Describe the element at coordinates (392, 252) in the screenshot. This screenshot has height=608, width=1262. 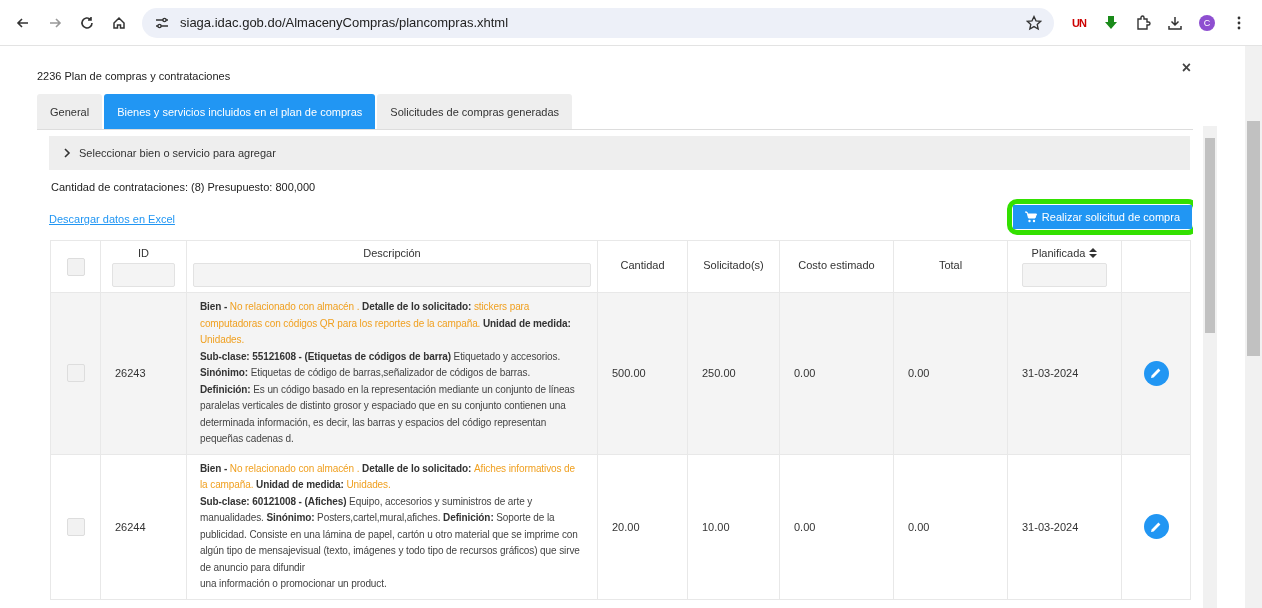
I see `column-header: Descripción` at that location.